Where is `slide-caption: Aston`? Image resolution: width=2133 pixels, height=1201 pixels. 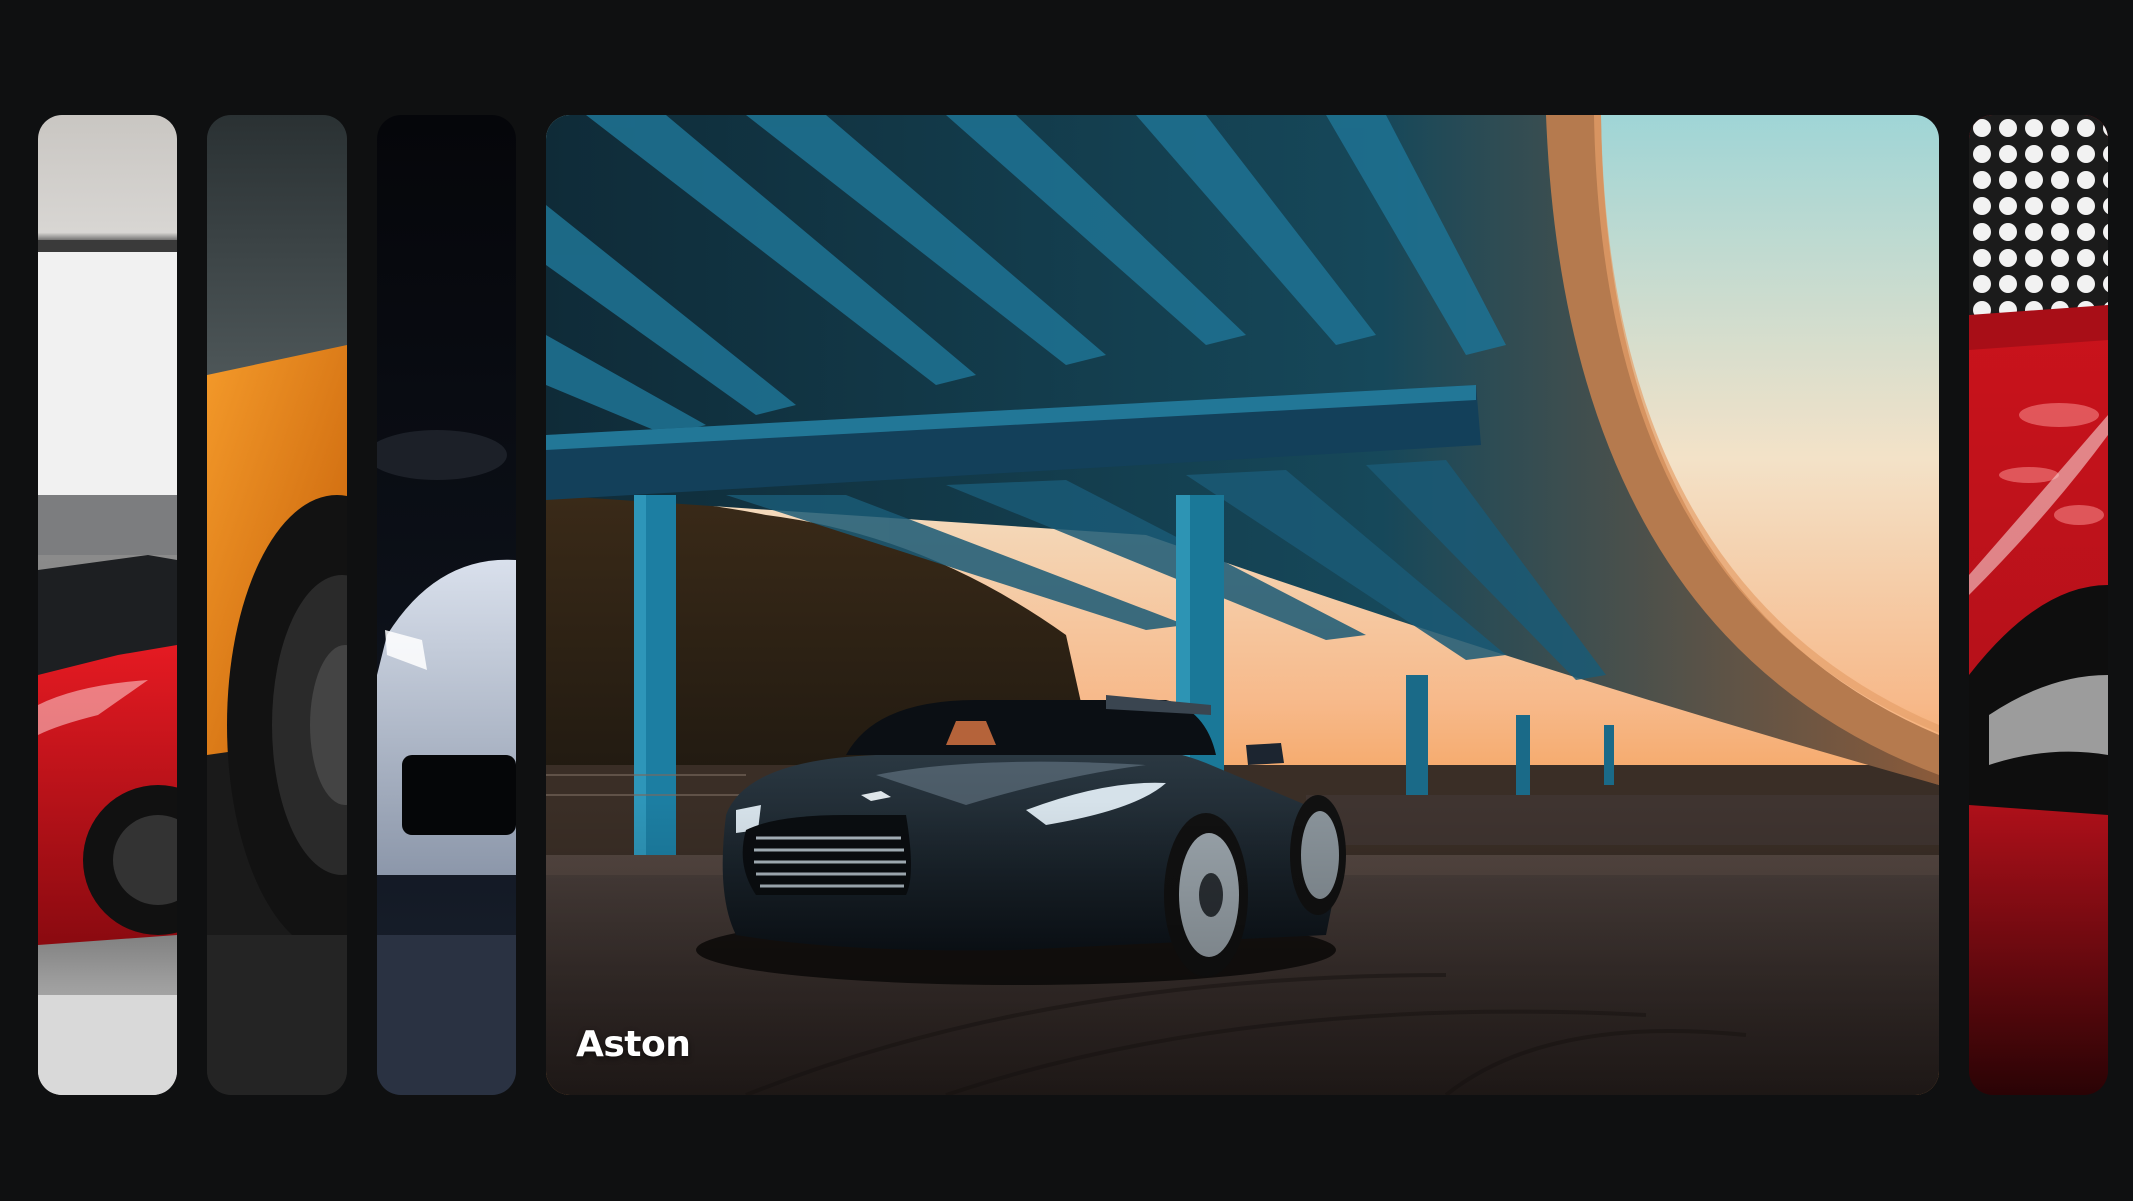
slide-caption: Aston is located at coordinates (633, 1044).